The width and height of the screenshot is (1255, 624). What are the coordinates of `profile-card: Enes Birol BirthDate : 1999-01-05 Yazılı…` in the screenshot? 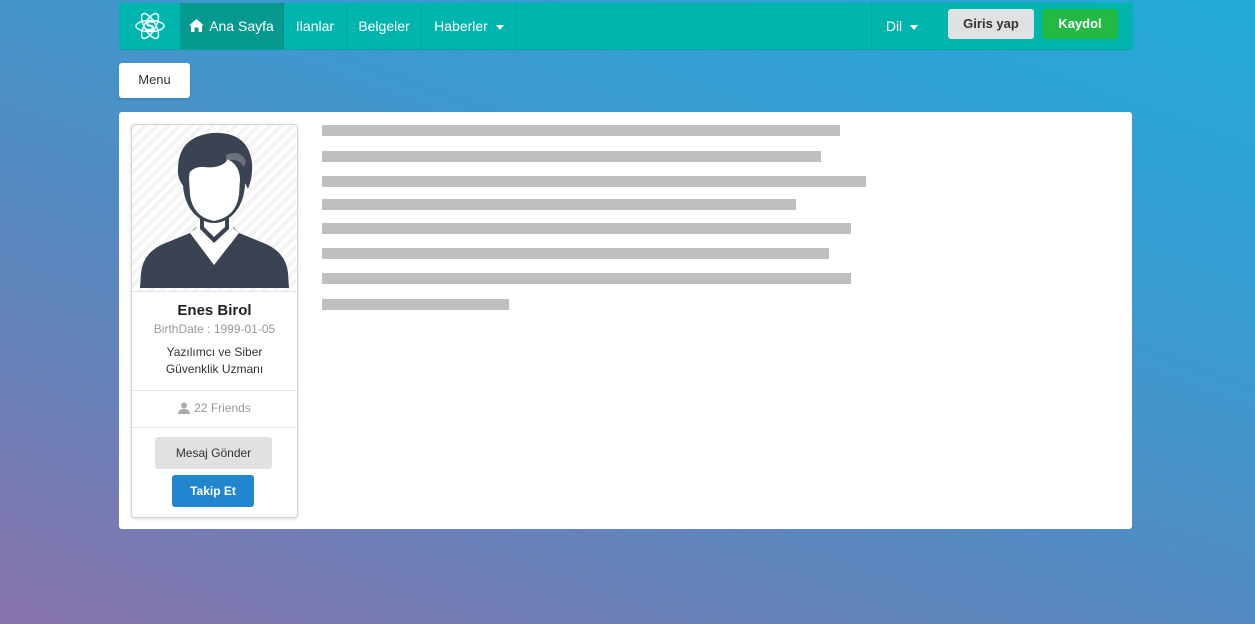 It's located at (214, 321).